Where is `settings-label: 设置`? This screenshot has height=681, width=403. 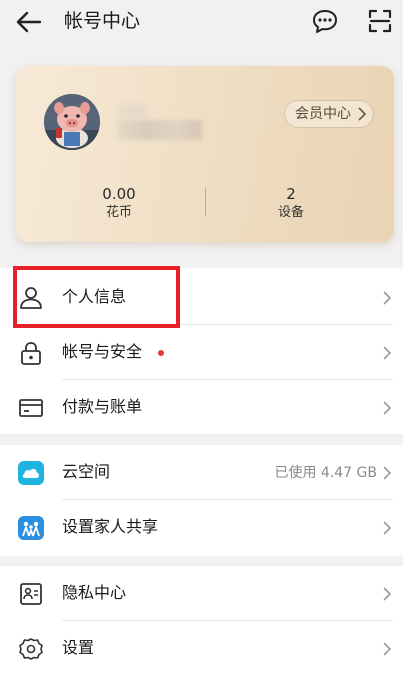
settings-label: 设置 is located at coordinates (78, 647).